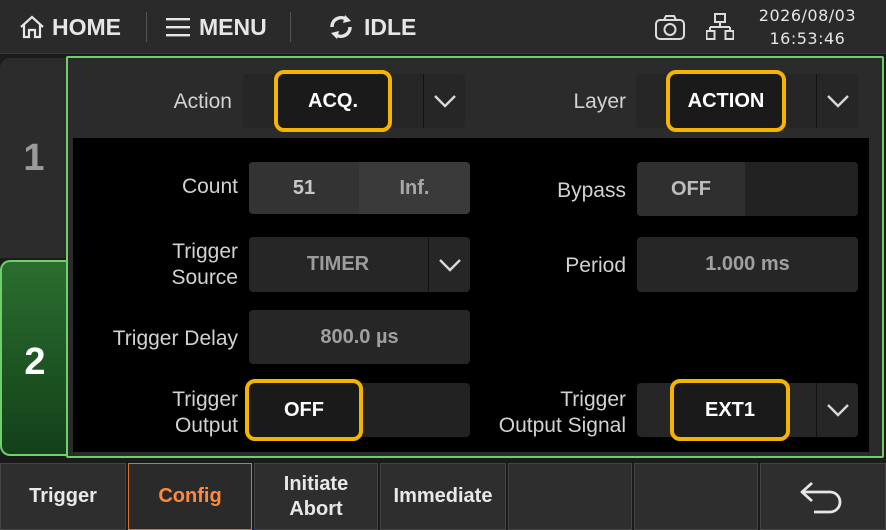 The image size is (886, 530). What do you see at coordinates (206, 425) in the screenshot?
I see `trigger-output-label-line2: Output` at bounding box center [206, 425].